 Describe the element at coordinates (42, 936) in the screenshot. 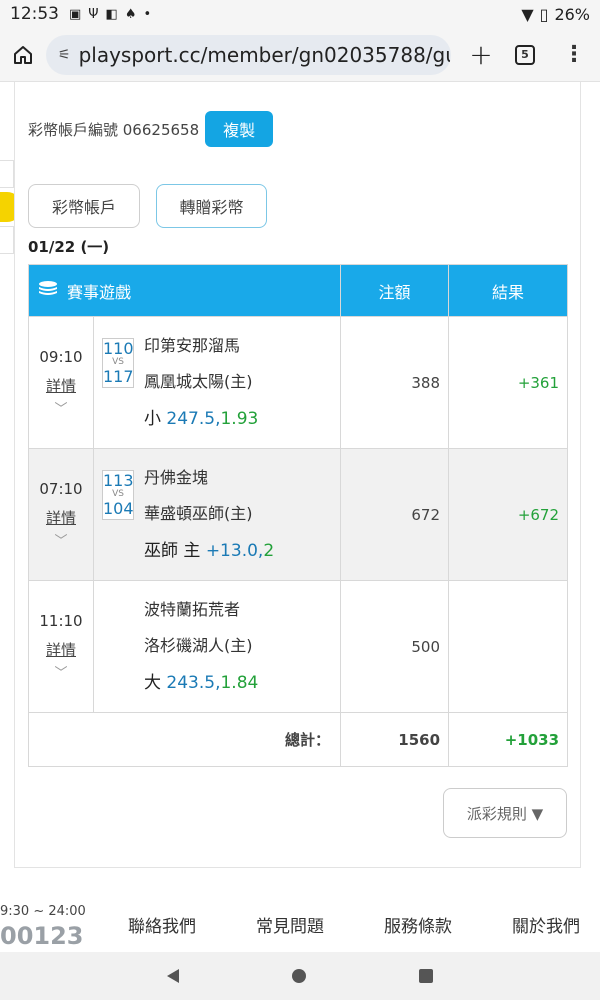

I see `service-code: 00123` at that location.